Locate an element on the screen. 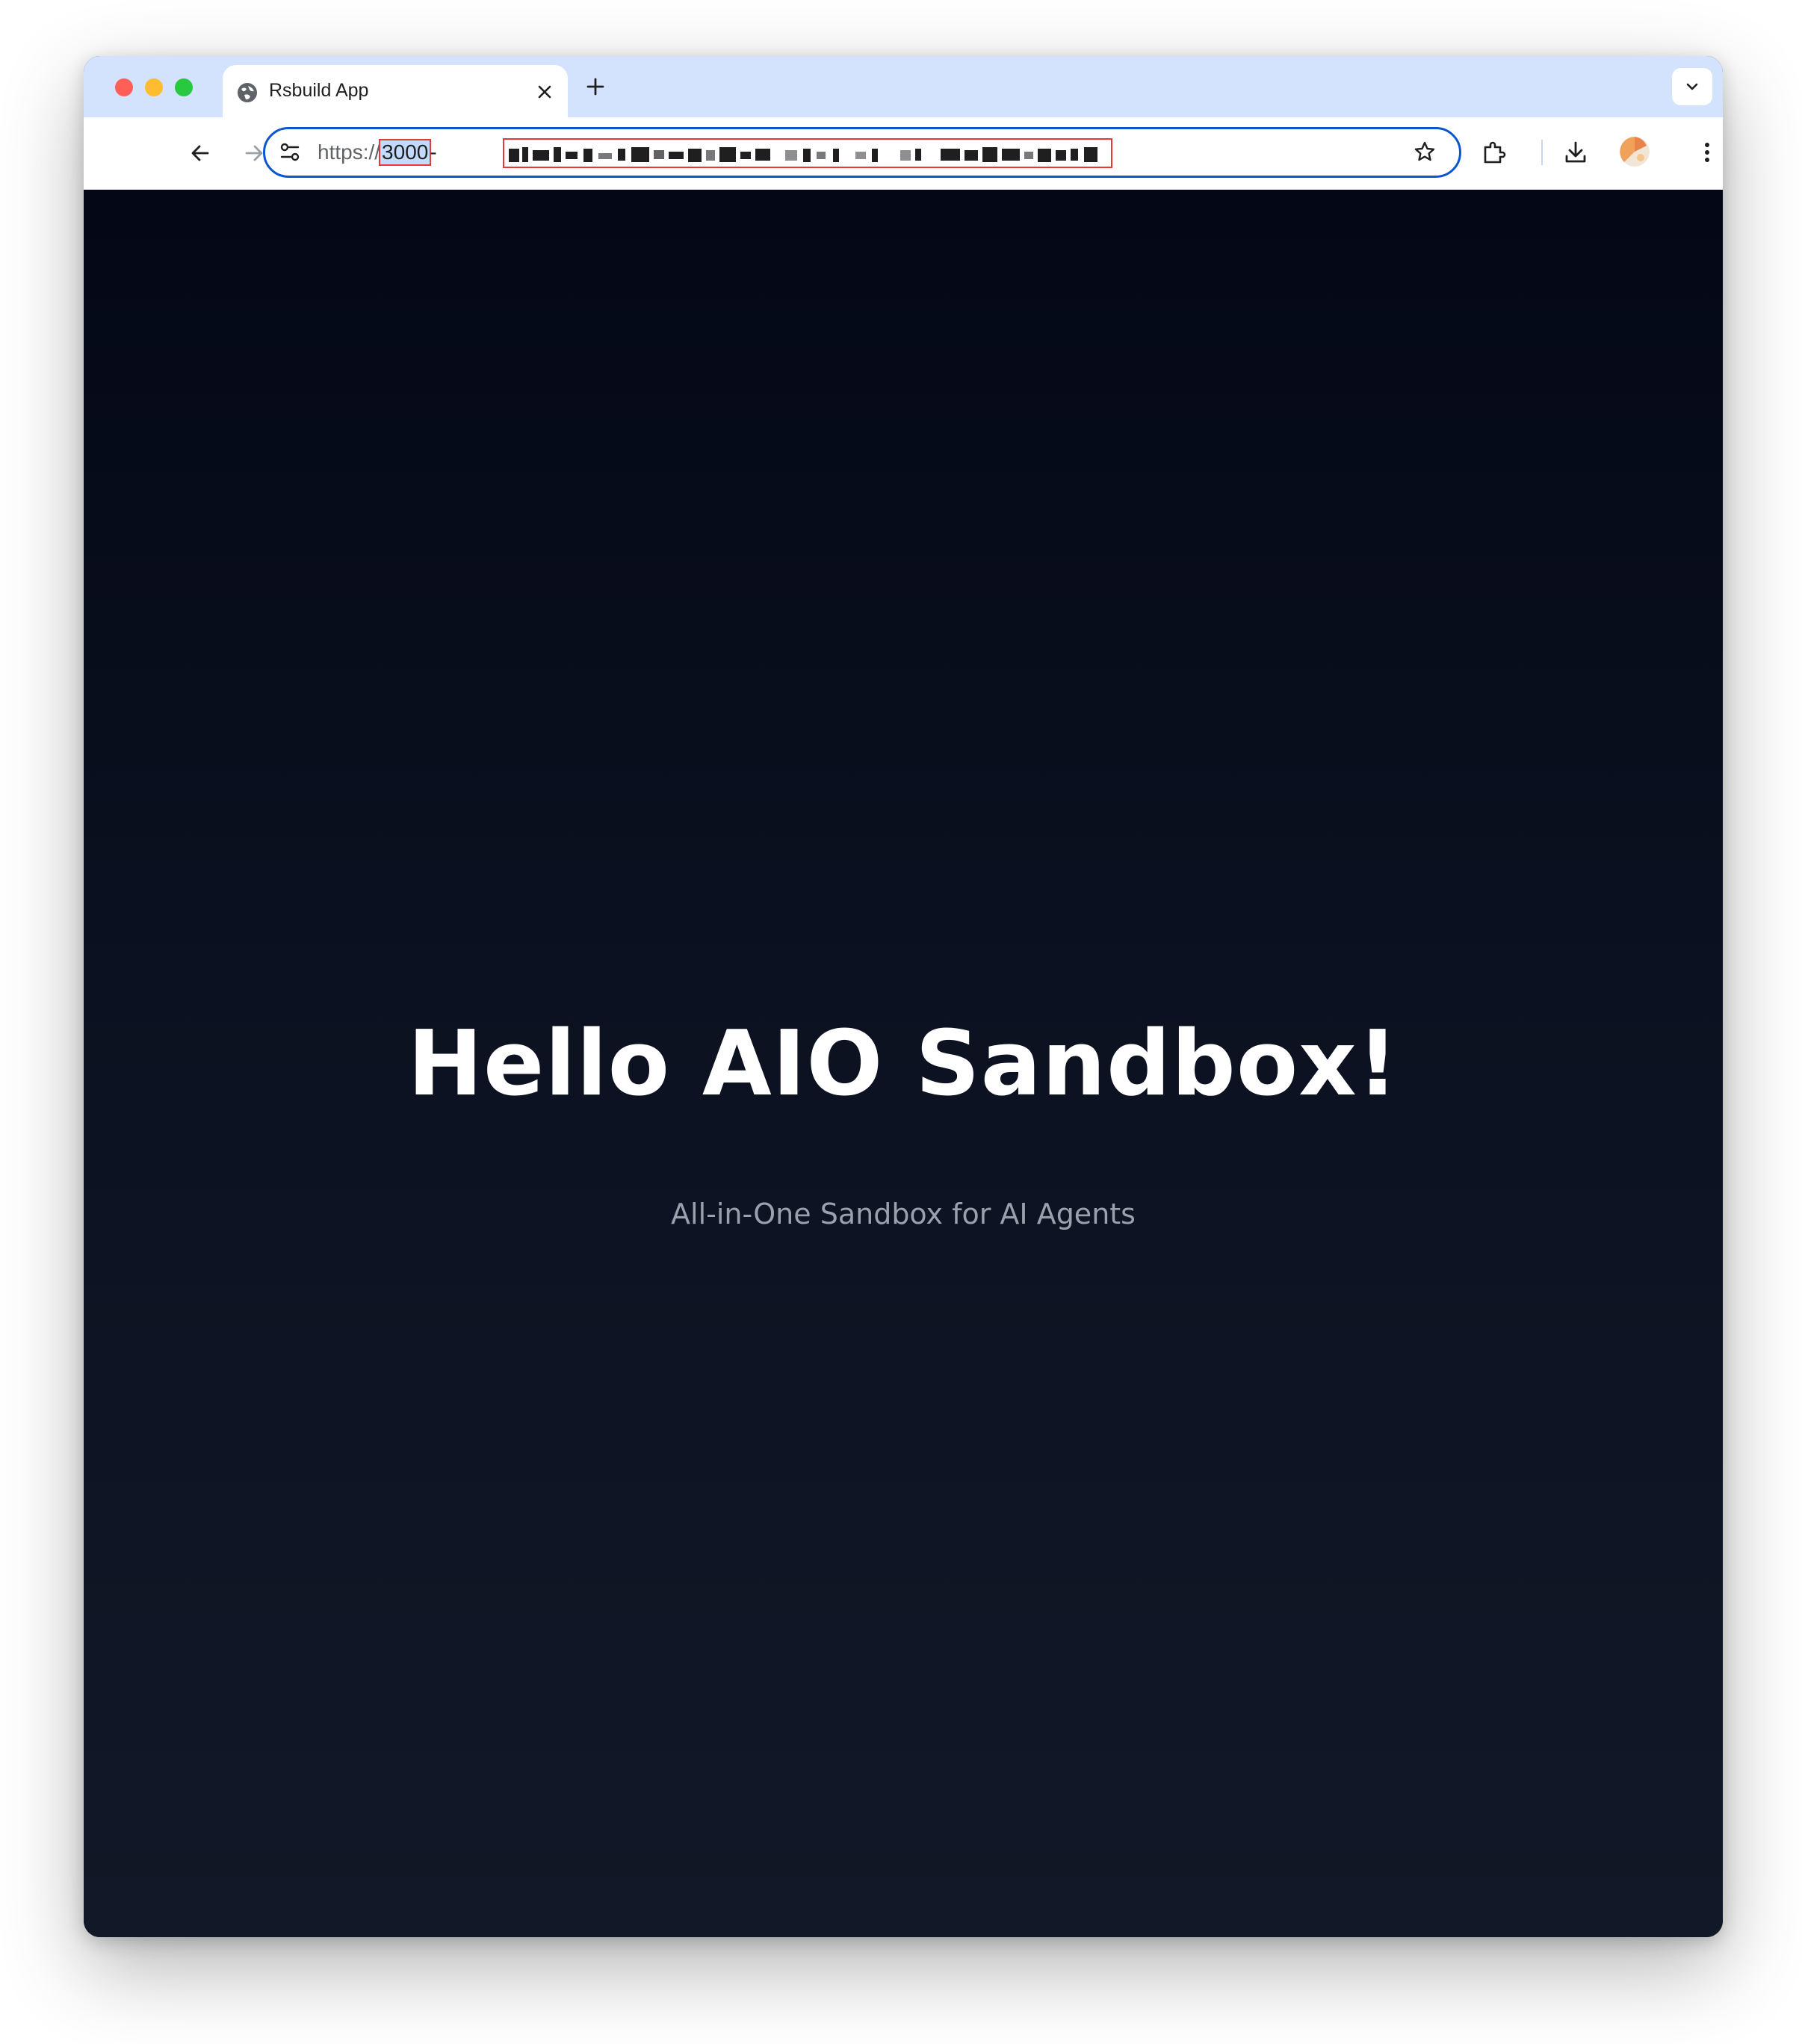 The width and height of the screenshot is (1802, 2044). page-title: Hello AIO Sandbox! is located at coordinates (903, 1064).